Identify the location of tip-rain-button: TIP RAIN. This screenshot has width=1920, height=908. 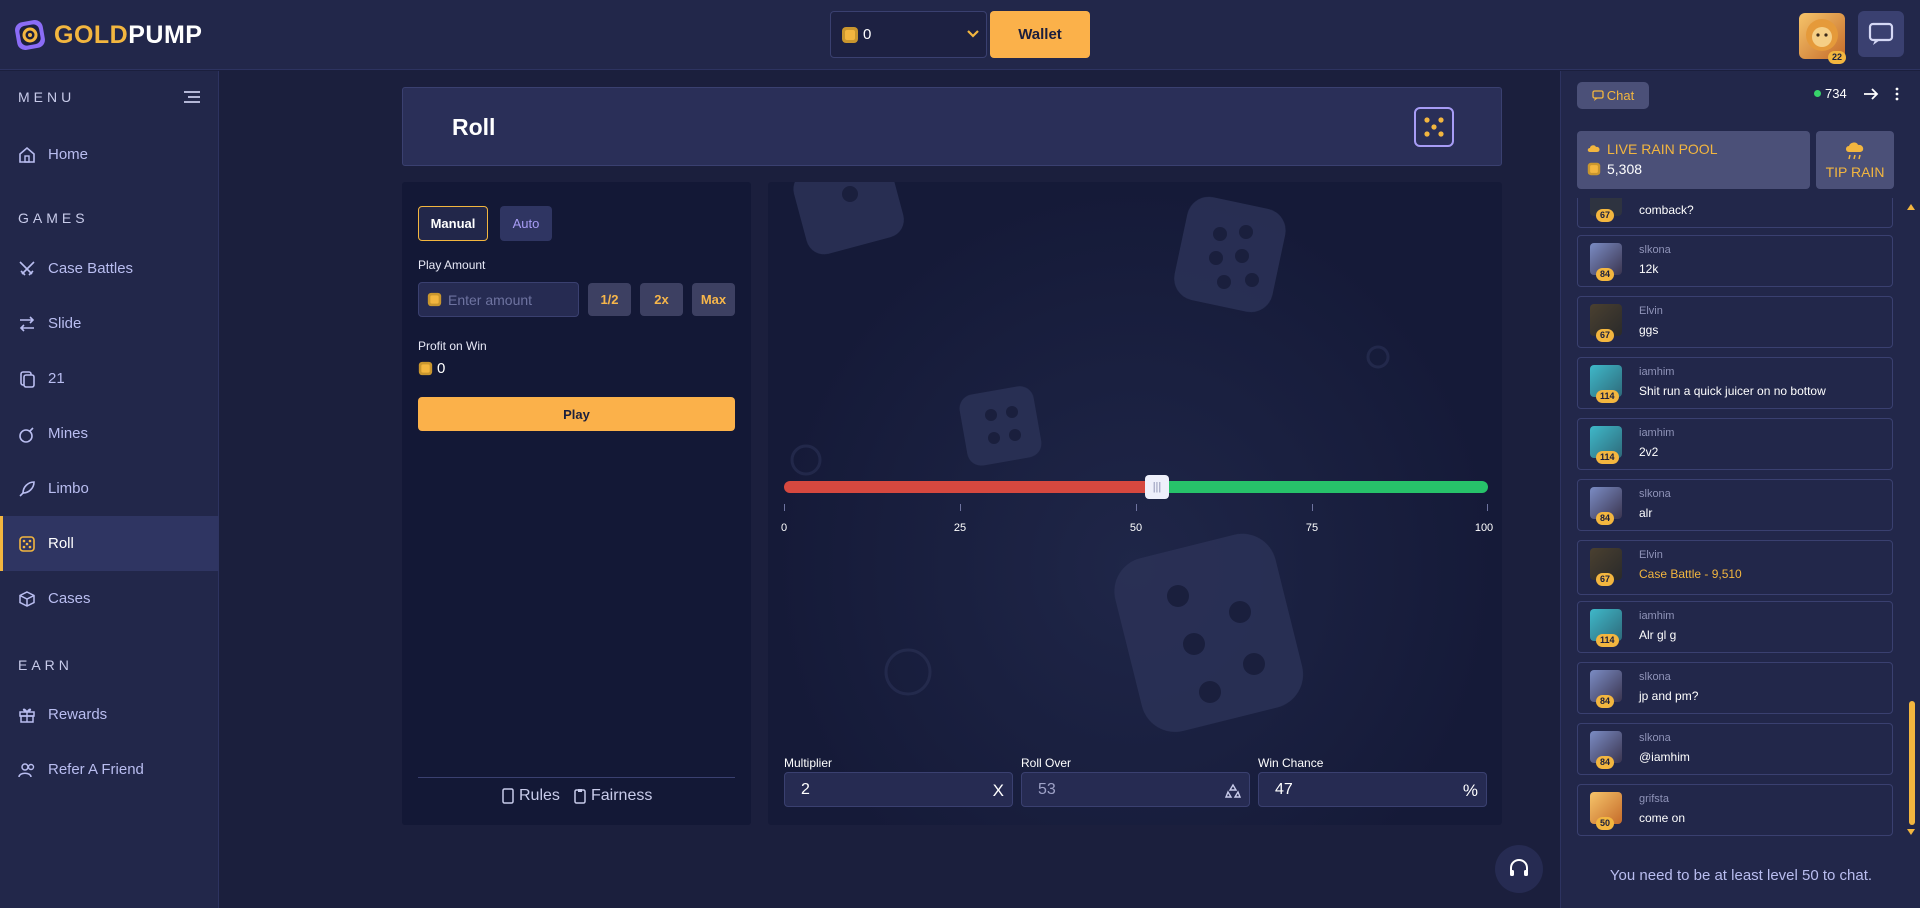
(1855, 160).